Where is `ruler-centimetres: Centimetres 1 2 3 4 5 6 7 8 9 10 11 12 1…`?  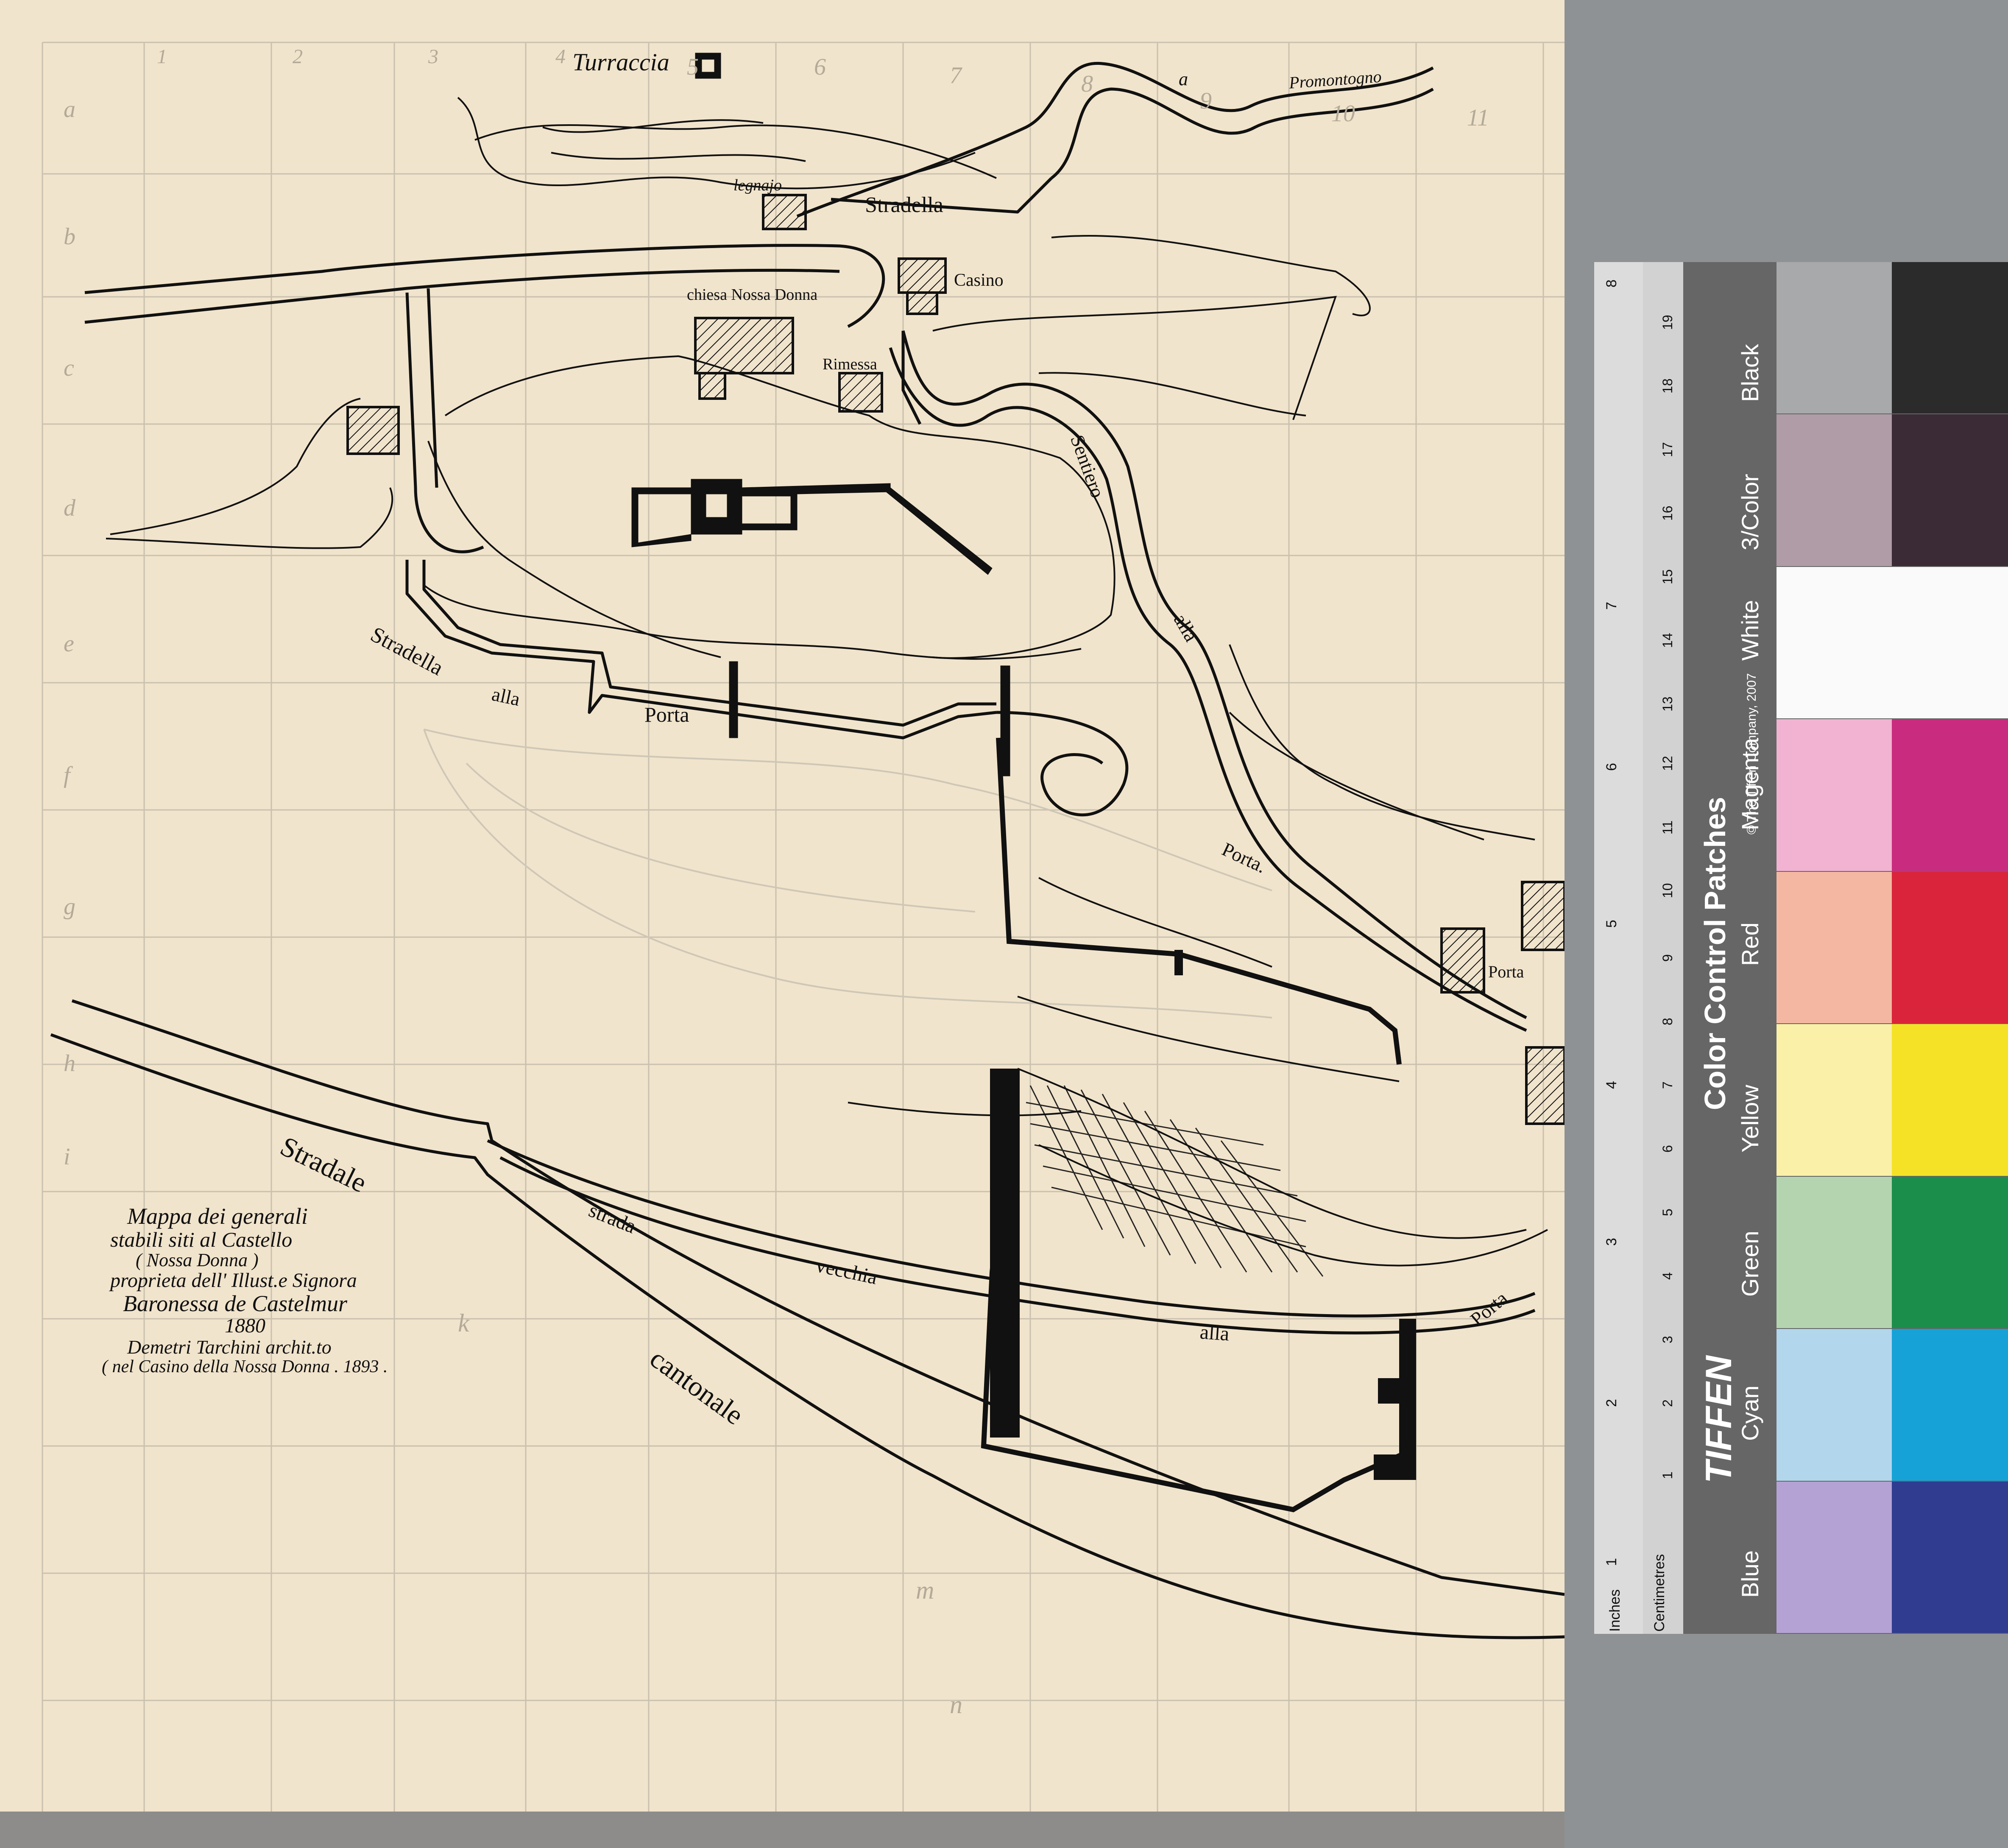 ruler-centimetres: Centimetres 1 2 3 4 5 6 7 8 9 10 11 12 1… is located at coordinates (1663, 948).